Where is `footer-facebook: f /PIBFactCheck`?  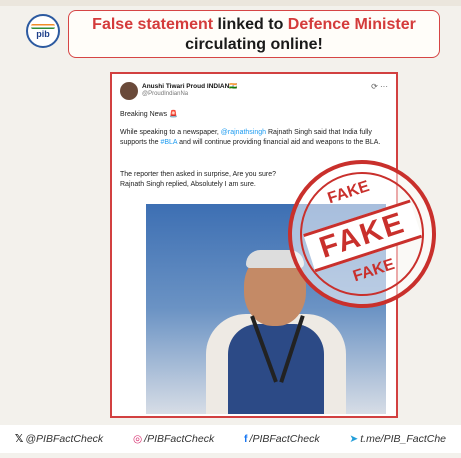
footer-facebook: f /PIBFactCheck is located at coordinates (282, 439).